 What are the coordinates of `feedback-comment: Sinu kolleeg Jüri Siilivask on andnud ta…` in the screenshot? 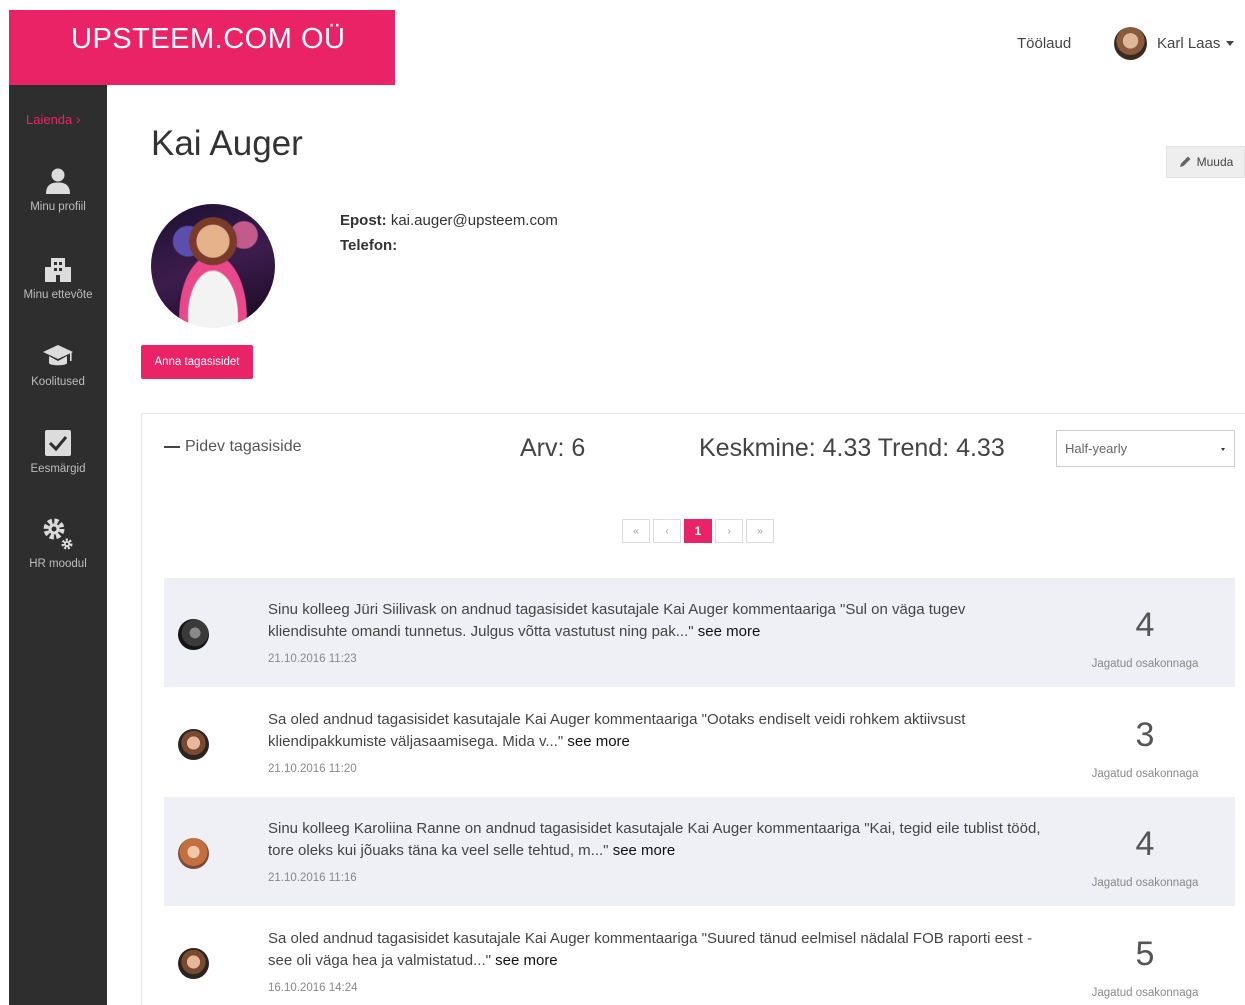 It's located at (617, 620).